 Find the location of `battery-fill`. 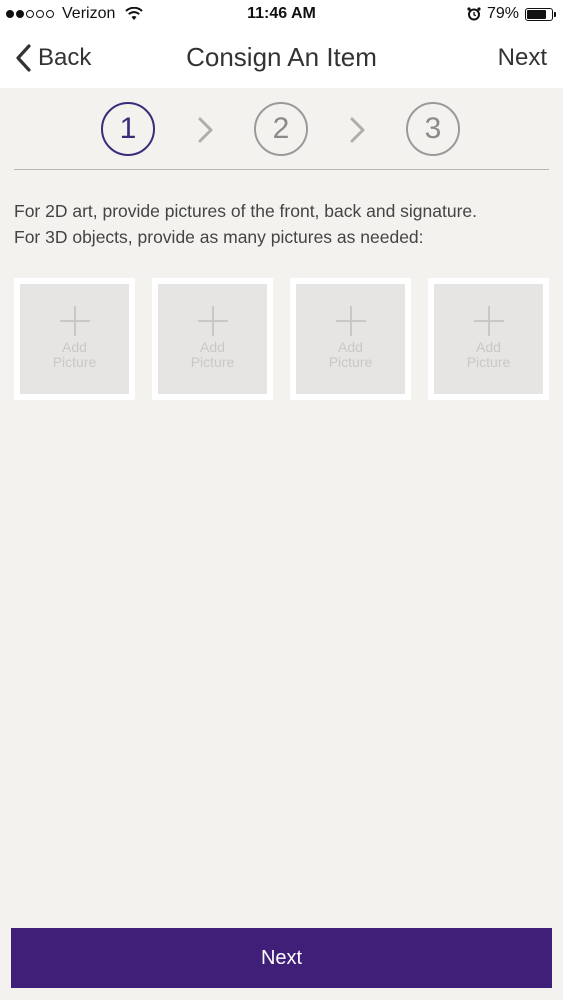

battery-fill is located at coordinates (536, 14).